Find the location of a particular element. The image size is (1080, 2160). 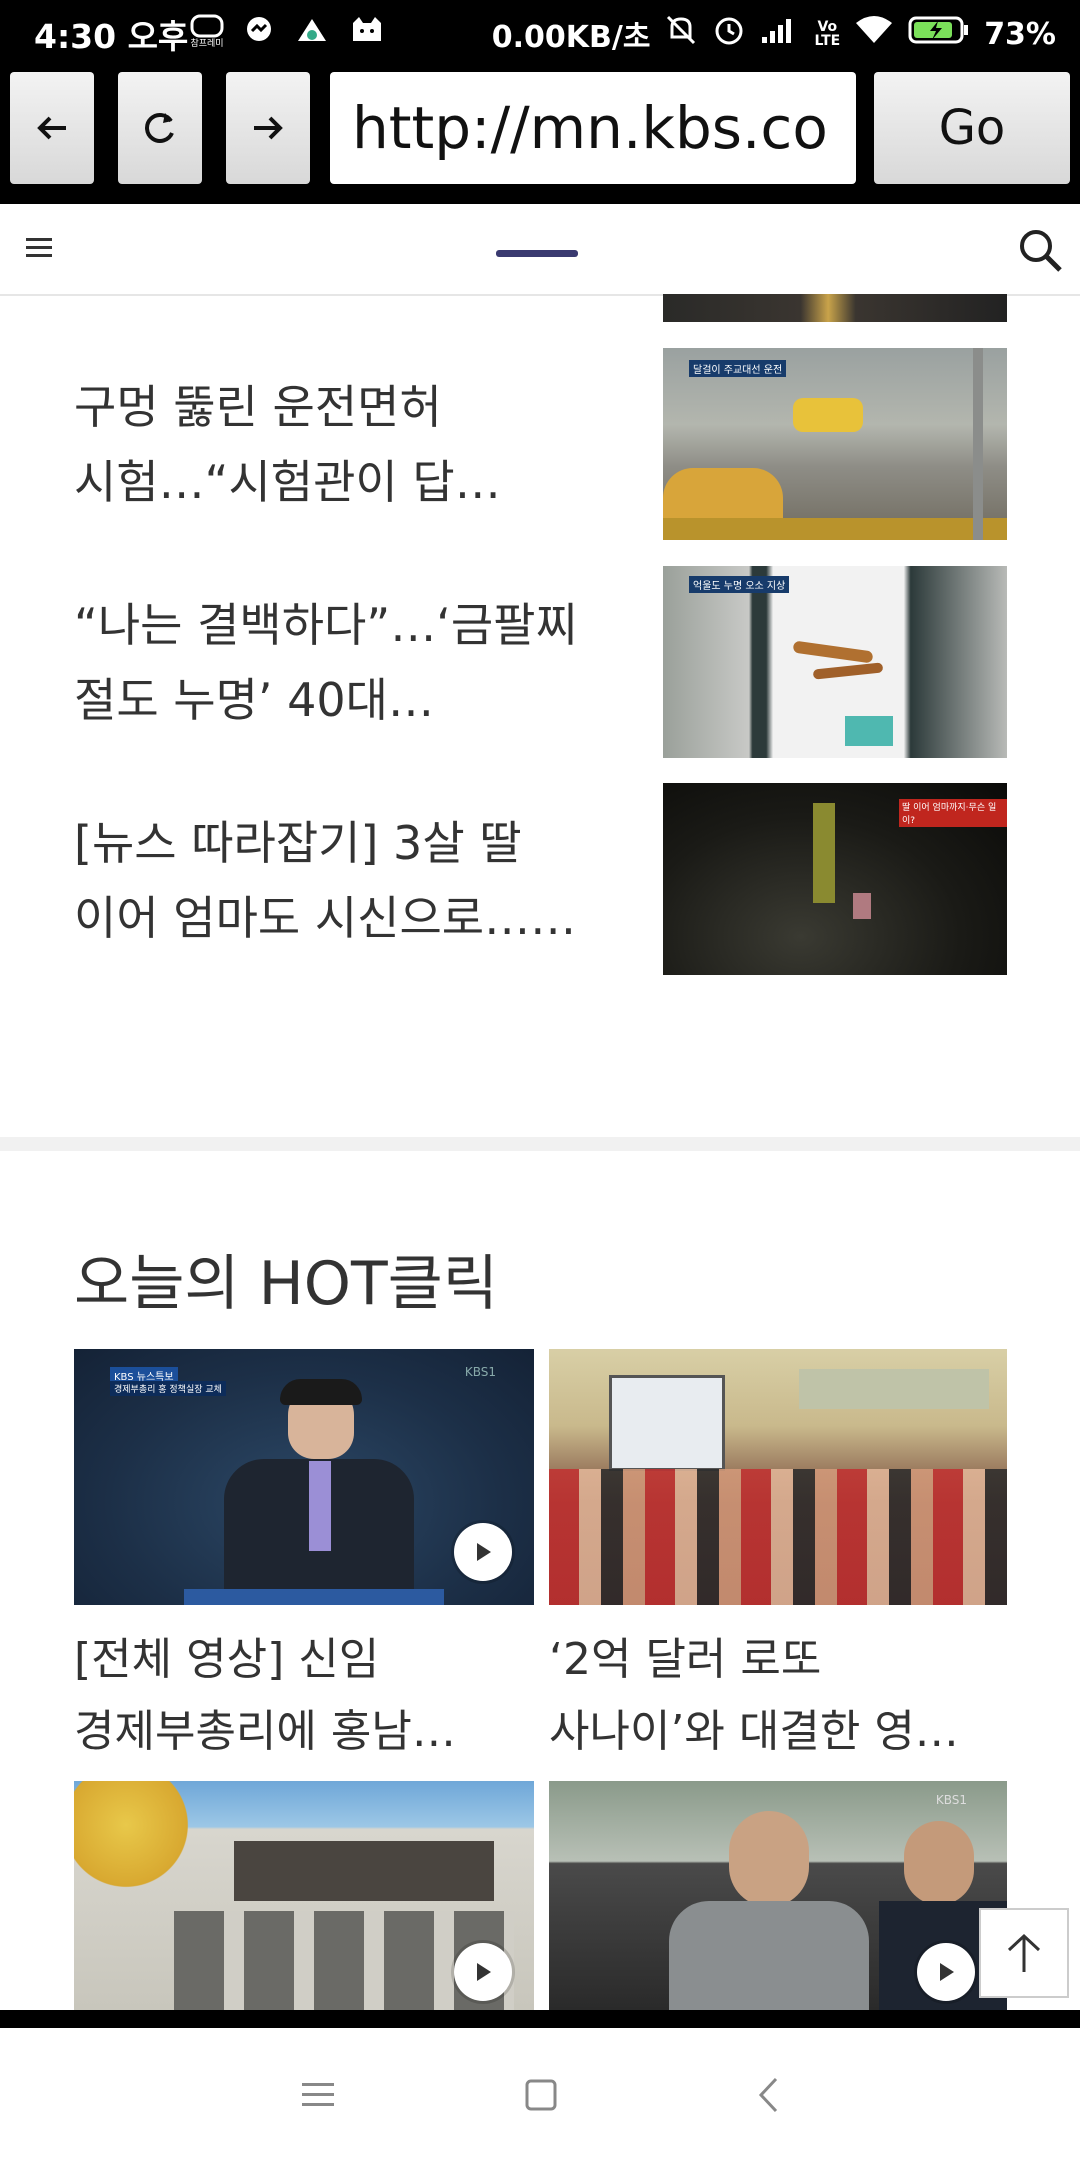

forward-button is located at coordinates (268, 128).